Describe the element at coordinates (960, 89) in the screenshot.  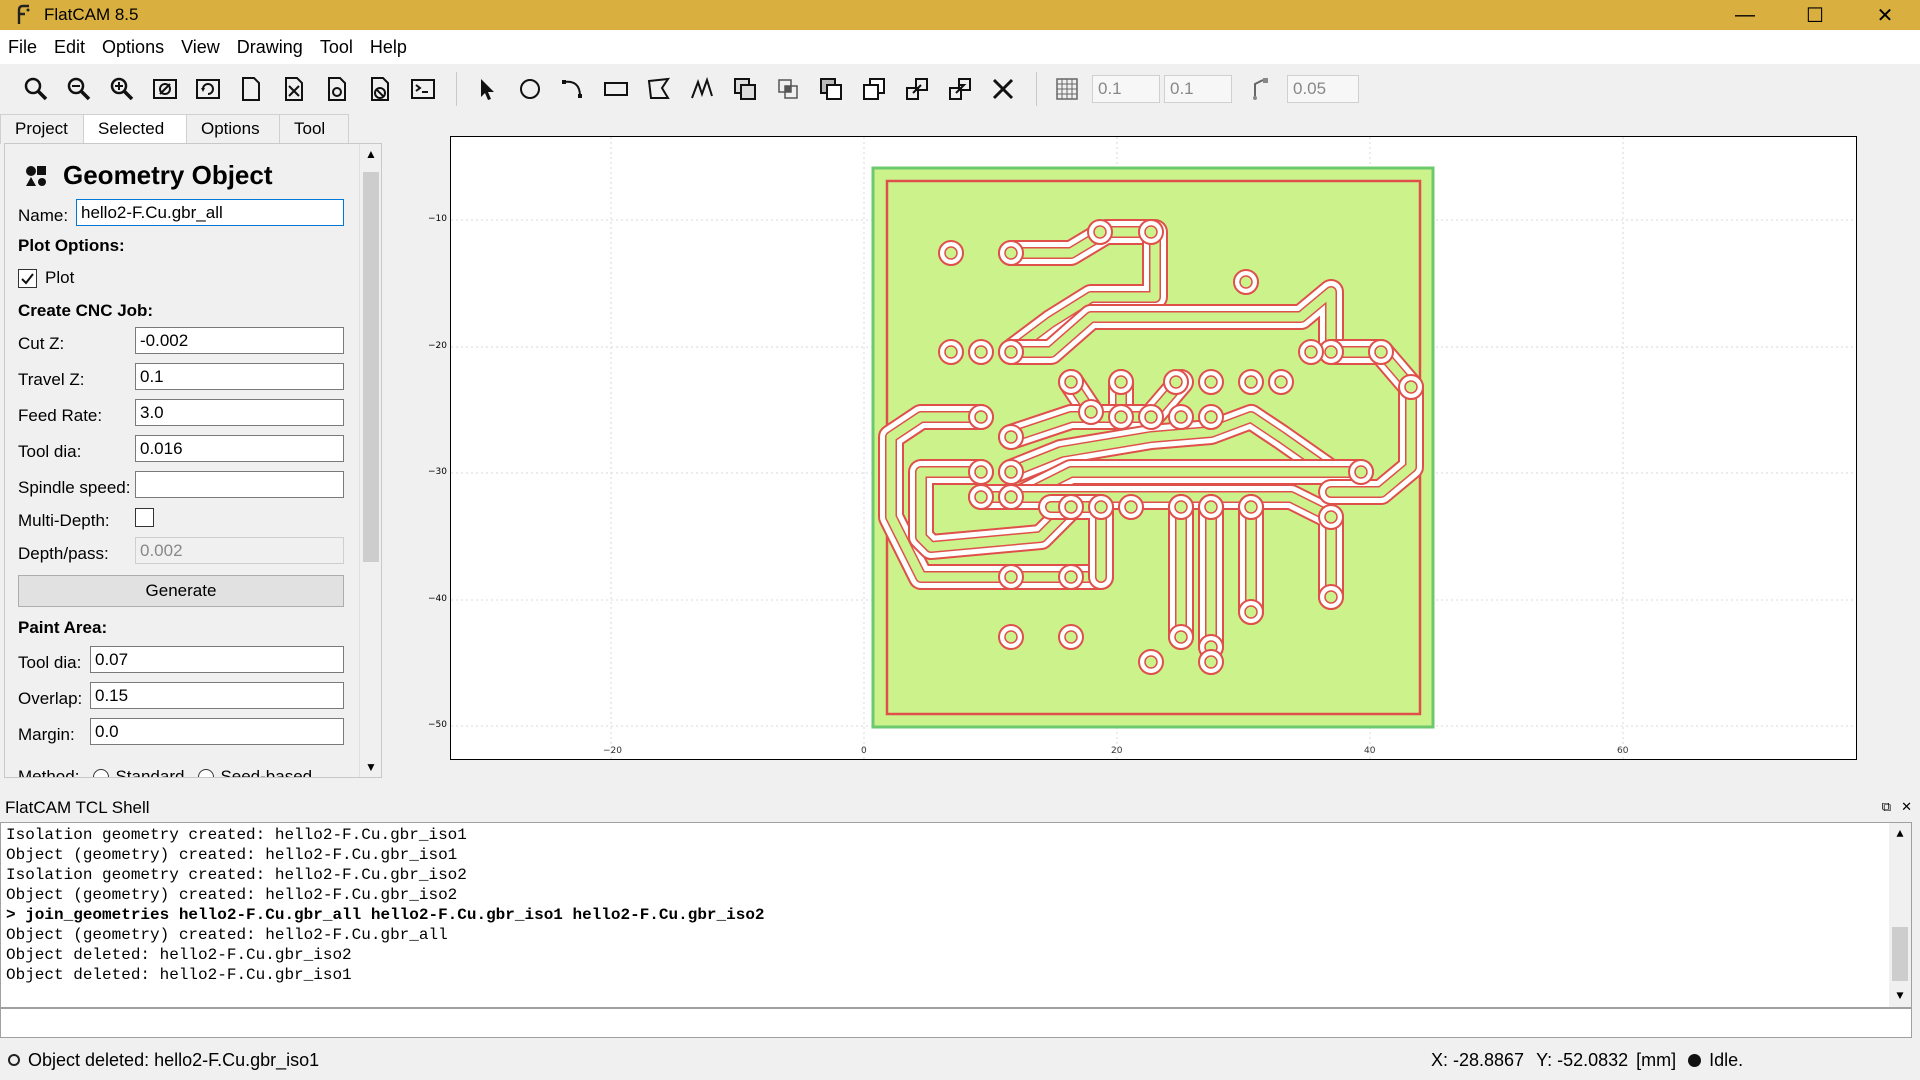
I see `copy-button` at that location.